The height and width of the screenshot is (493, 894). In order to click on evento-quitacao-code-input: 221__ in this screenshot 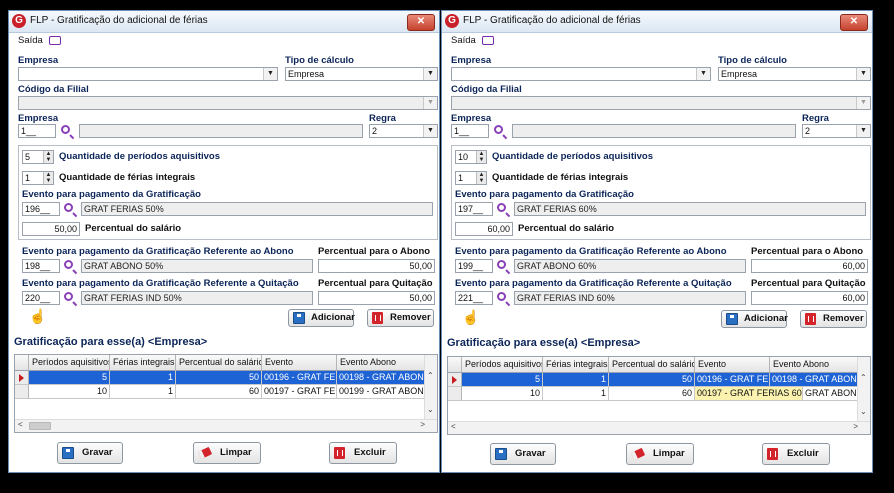, I will do `click(474, 298)`.